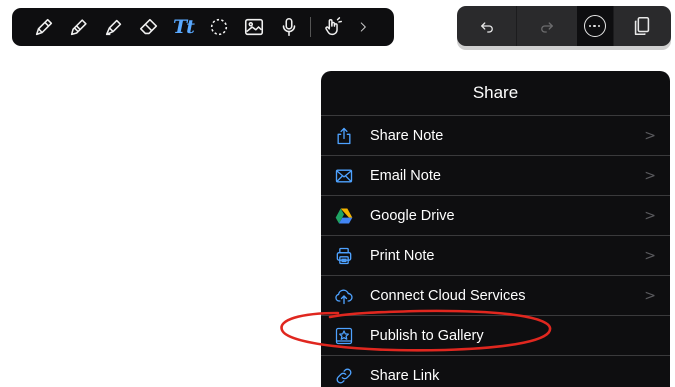  I want to click on pen-icon, so click(43, 27).